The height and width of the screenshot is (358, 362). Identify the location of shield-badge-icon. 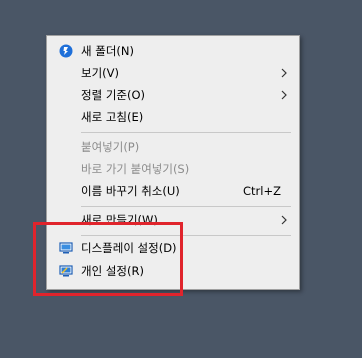
(66, 51).